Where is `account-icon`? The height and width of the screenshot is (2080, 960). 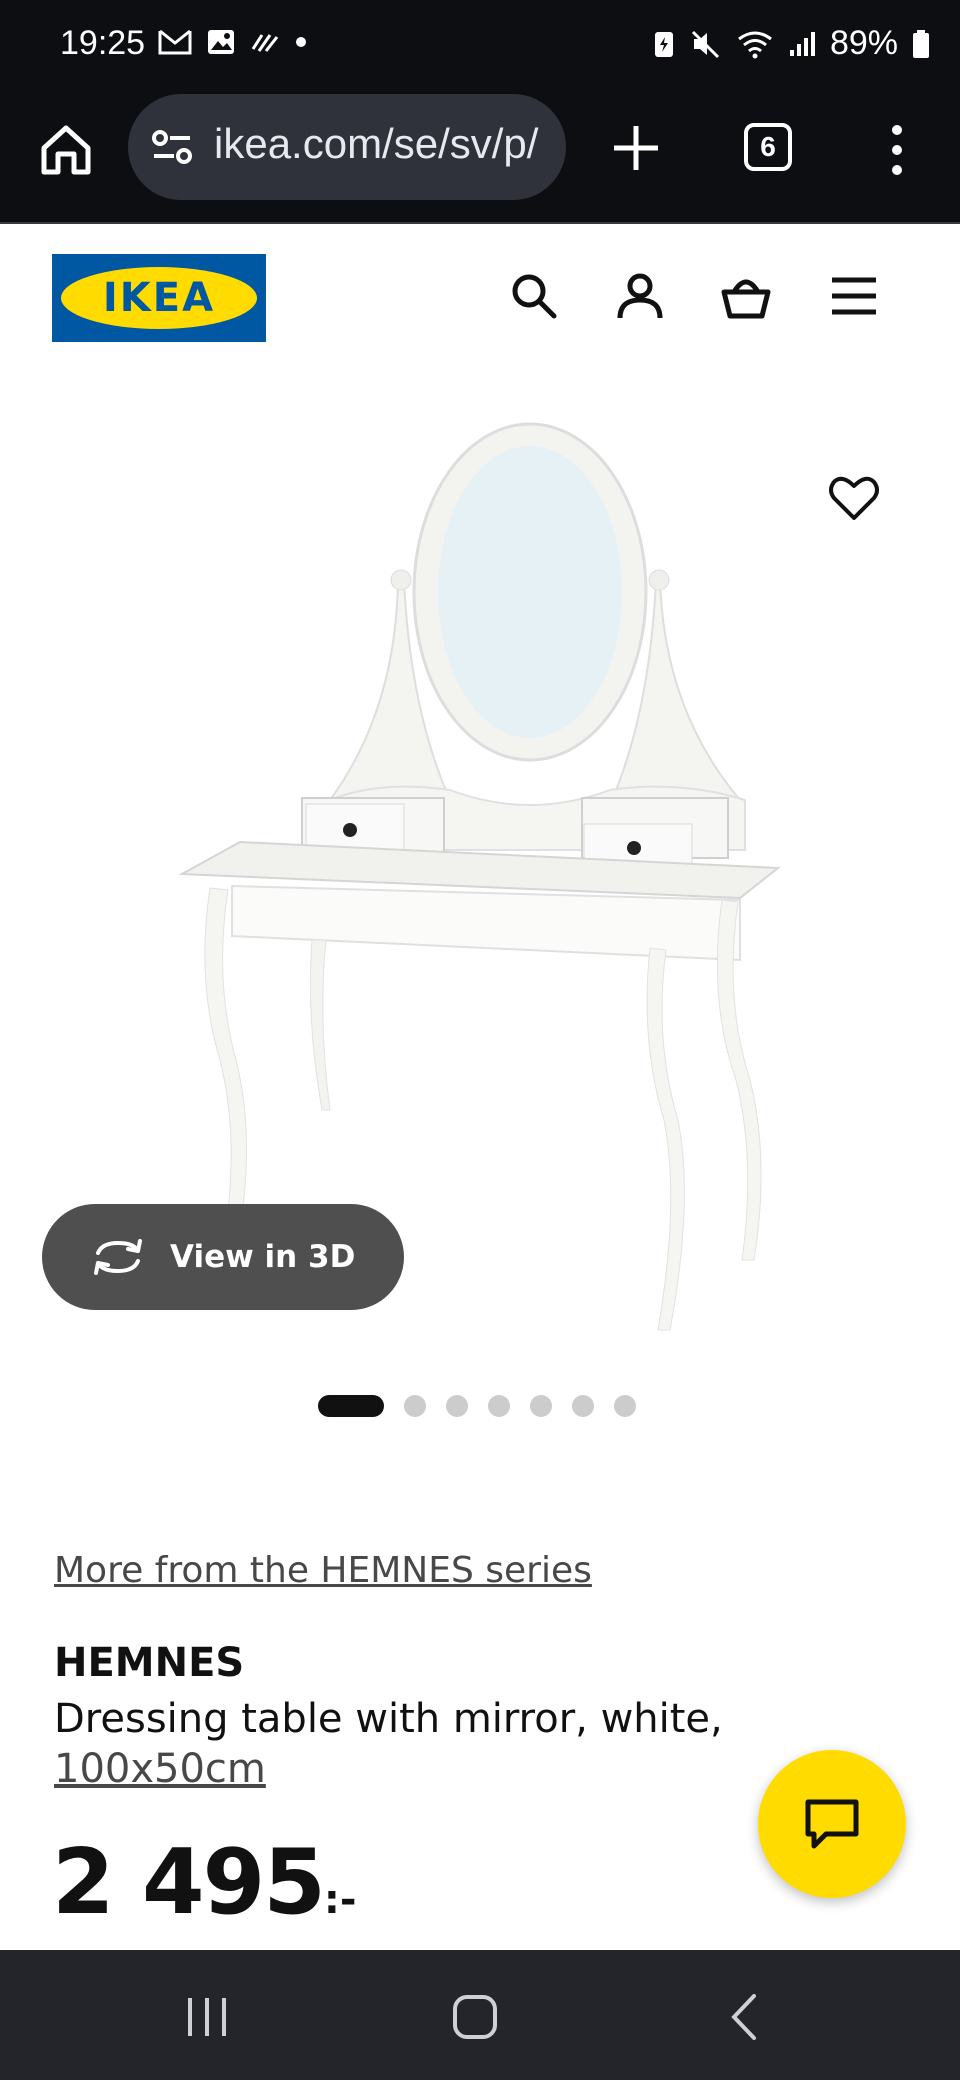
account-icon is located at coordinates (640, 296).